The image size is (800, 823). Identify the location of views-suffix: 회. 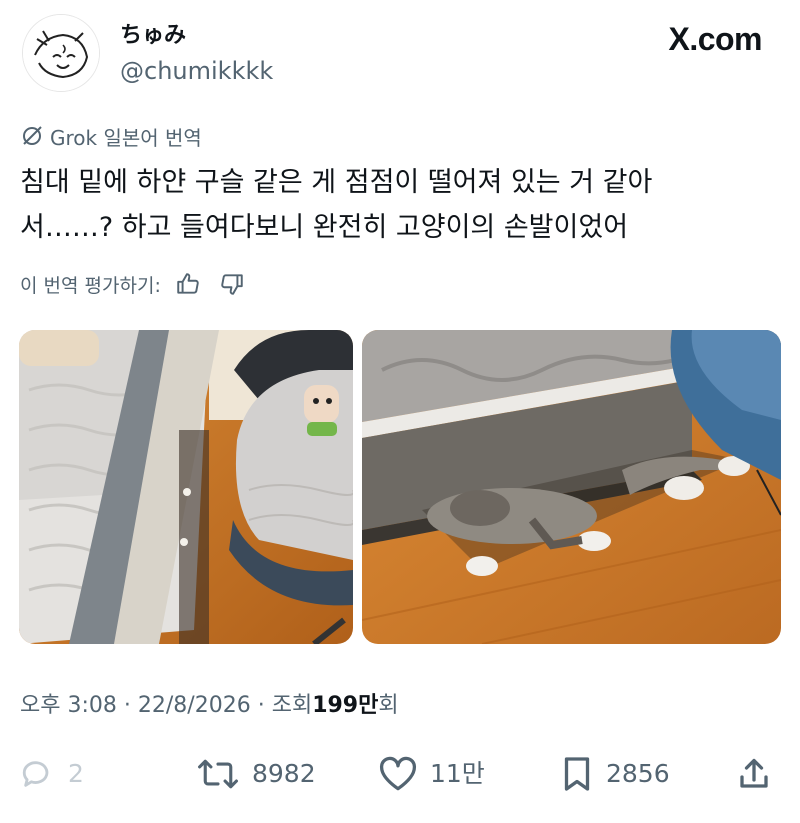
(388, 705).